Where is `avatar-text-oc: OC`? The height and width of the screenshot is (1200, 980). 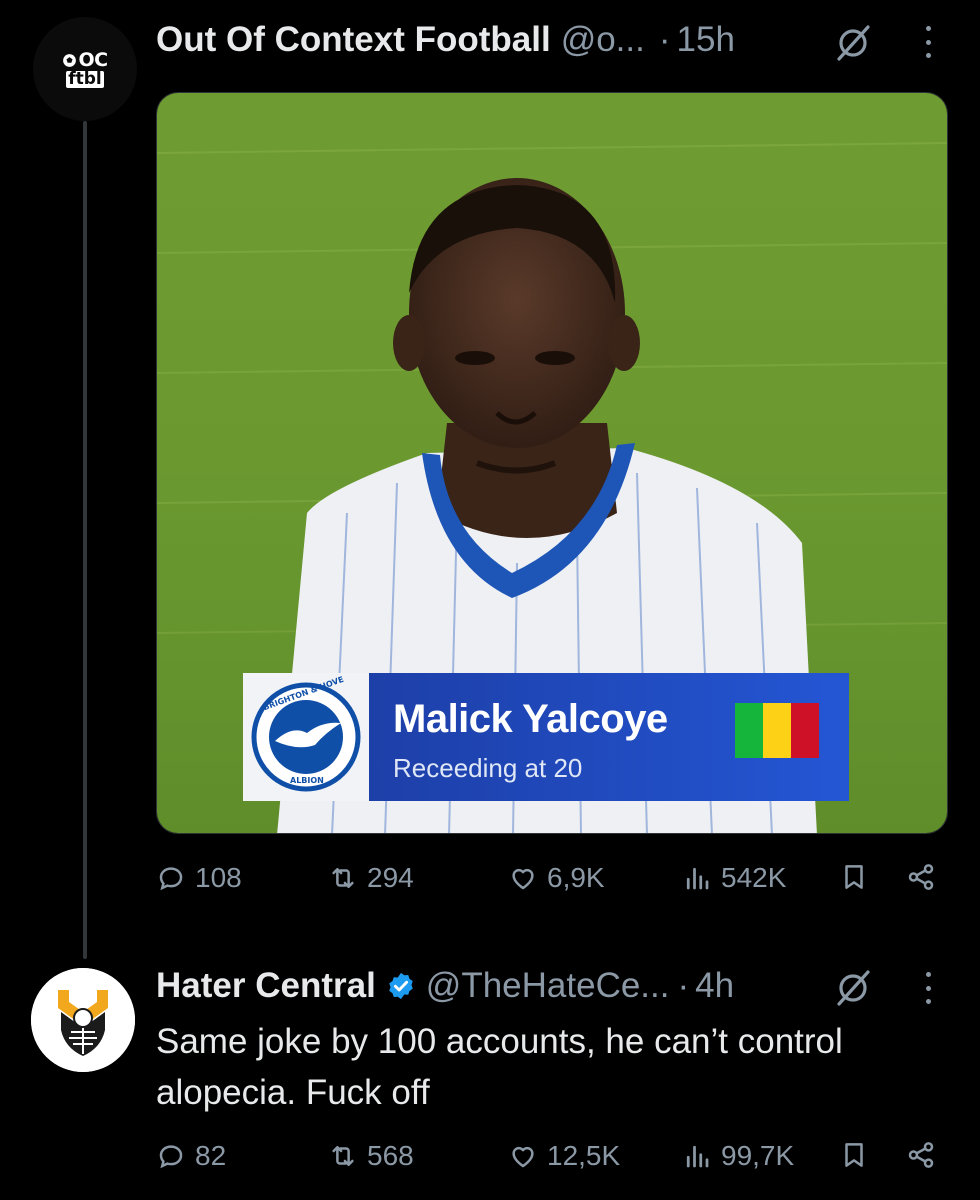 avatar-text-oc: OC is located at coordinates (93, 59).